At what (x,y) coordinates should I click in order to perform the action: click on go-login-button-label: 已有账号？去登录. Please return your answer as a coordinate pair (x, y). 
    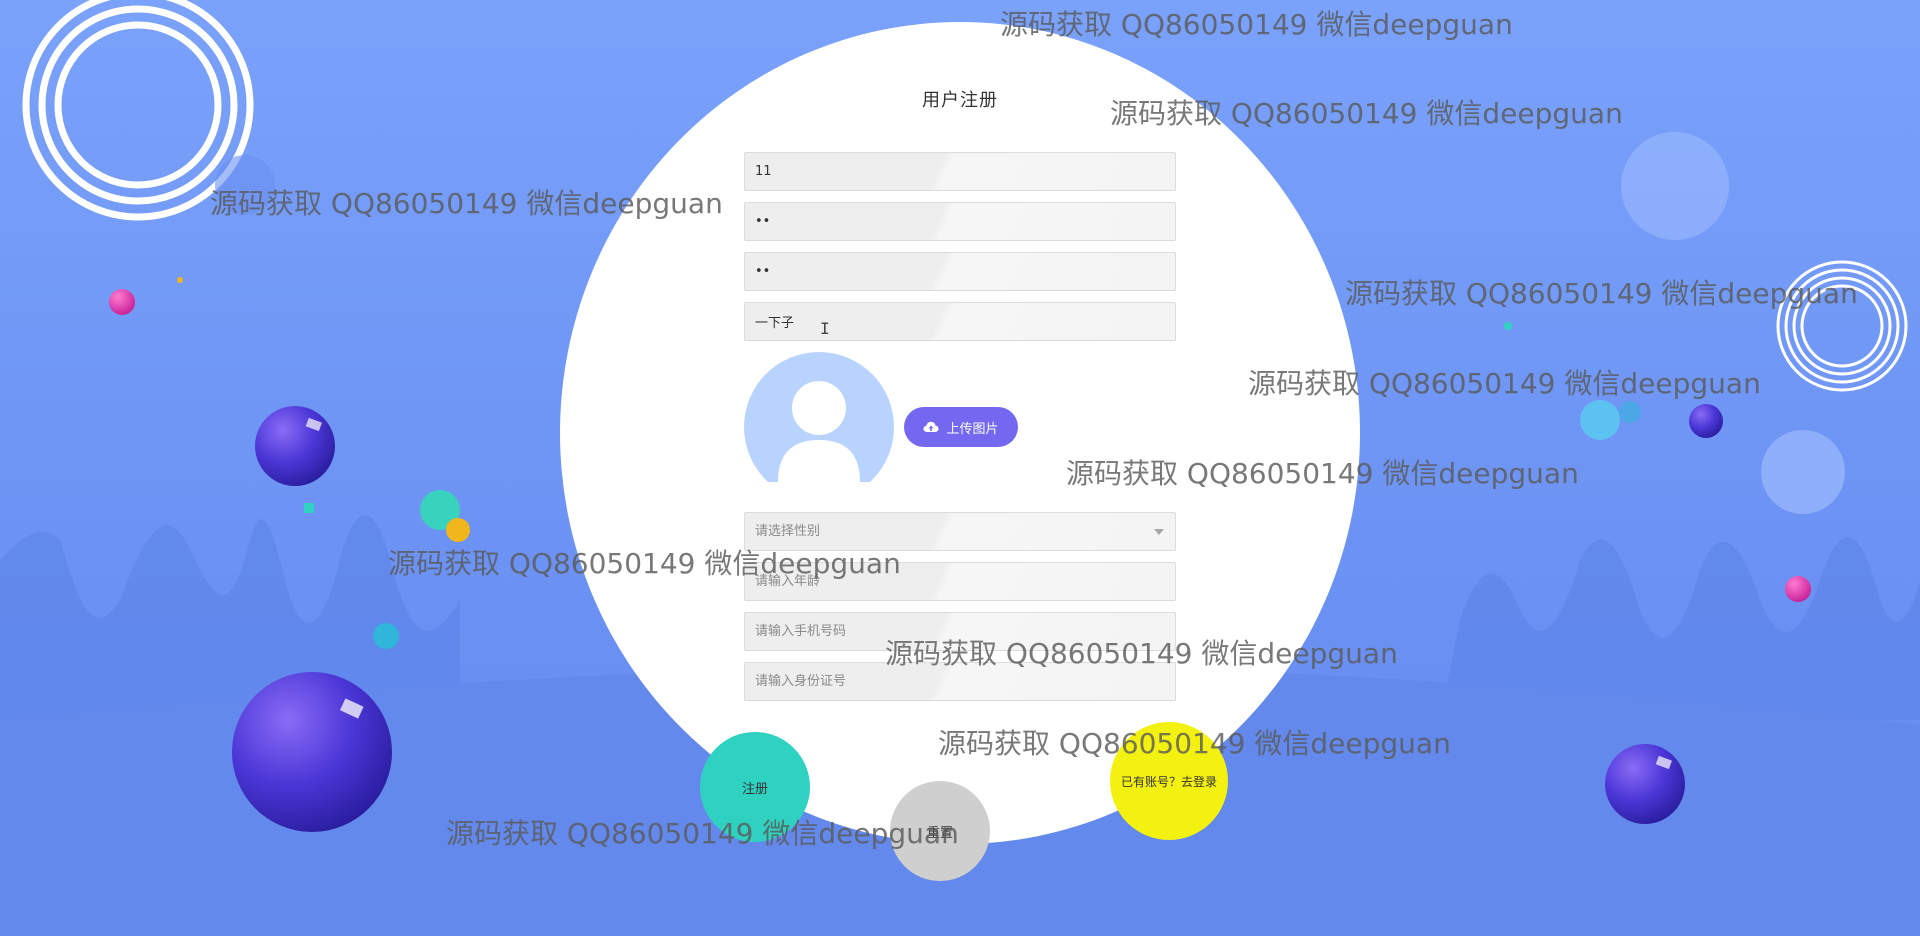
    Looking at the image, I should click on (1168, 781).